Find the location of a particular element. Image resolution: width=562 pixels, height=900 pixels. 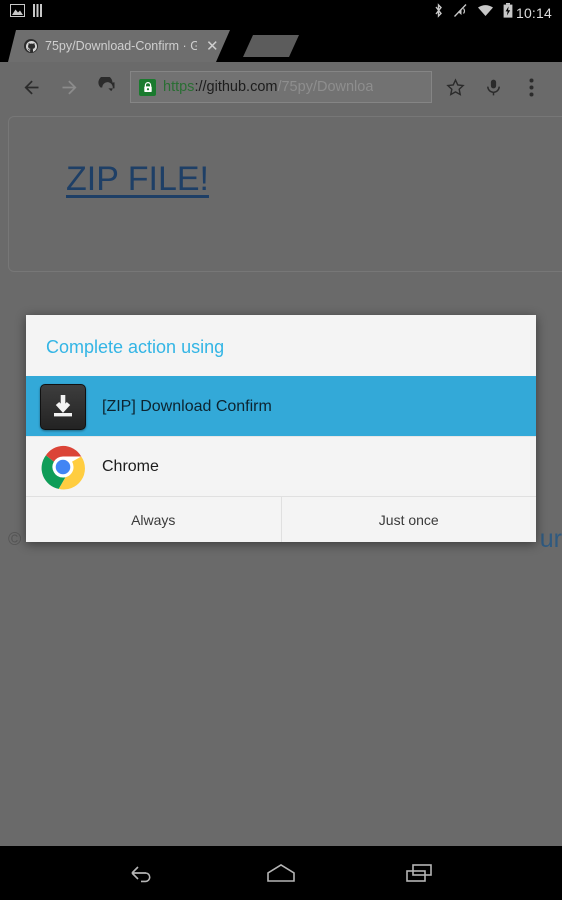

recents-nav-icon is located at coordinates (419, 873).